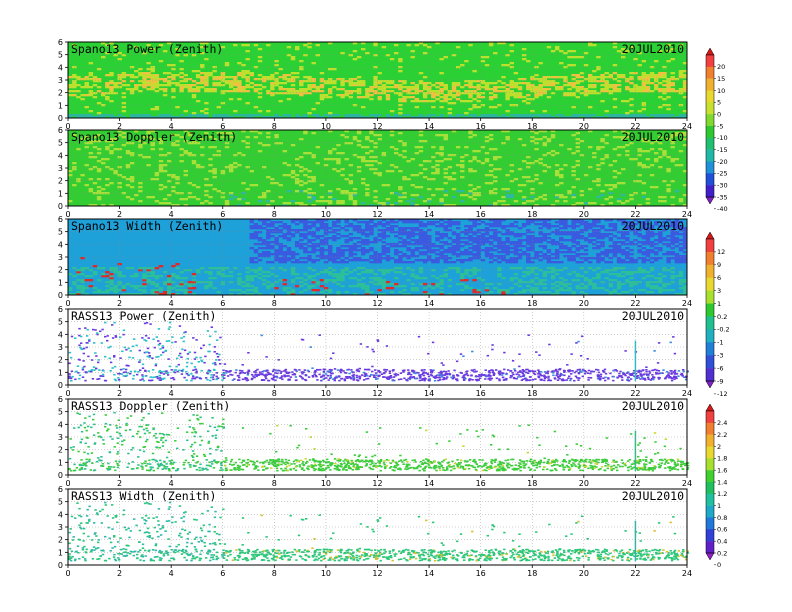  What do you see at coordinates (653, 49) in the screenshot?
I see `panel-date: 20JUL2010` at bounding box center [653, 49].